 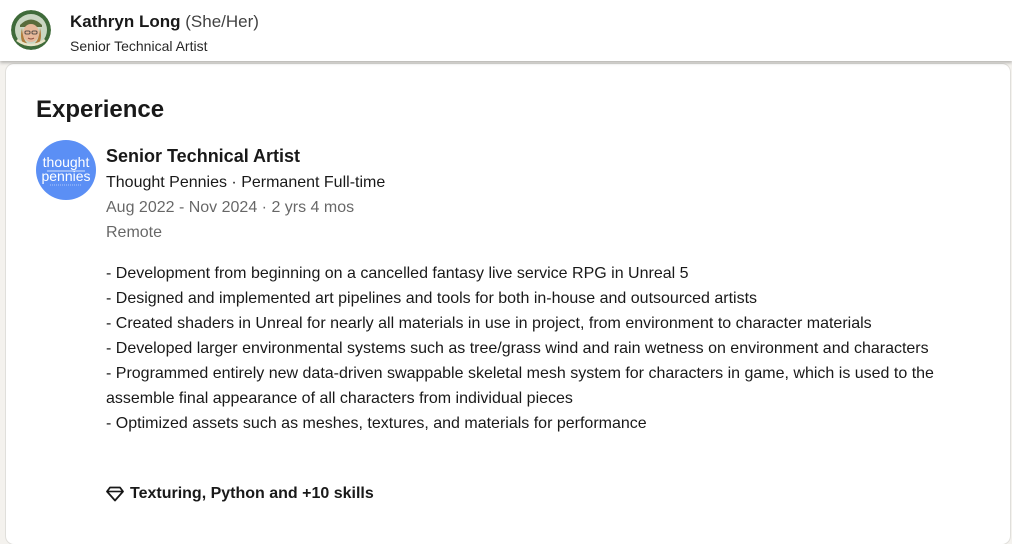 What do you see at coordinates (100, 109) in the screenshot?
I see `section-title: Experience` at bounding box center [100, 109].